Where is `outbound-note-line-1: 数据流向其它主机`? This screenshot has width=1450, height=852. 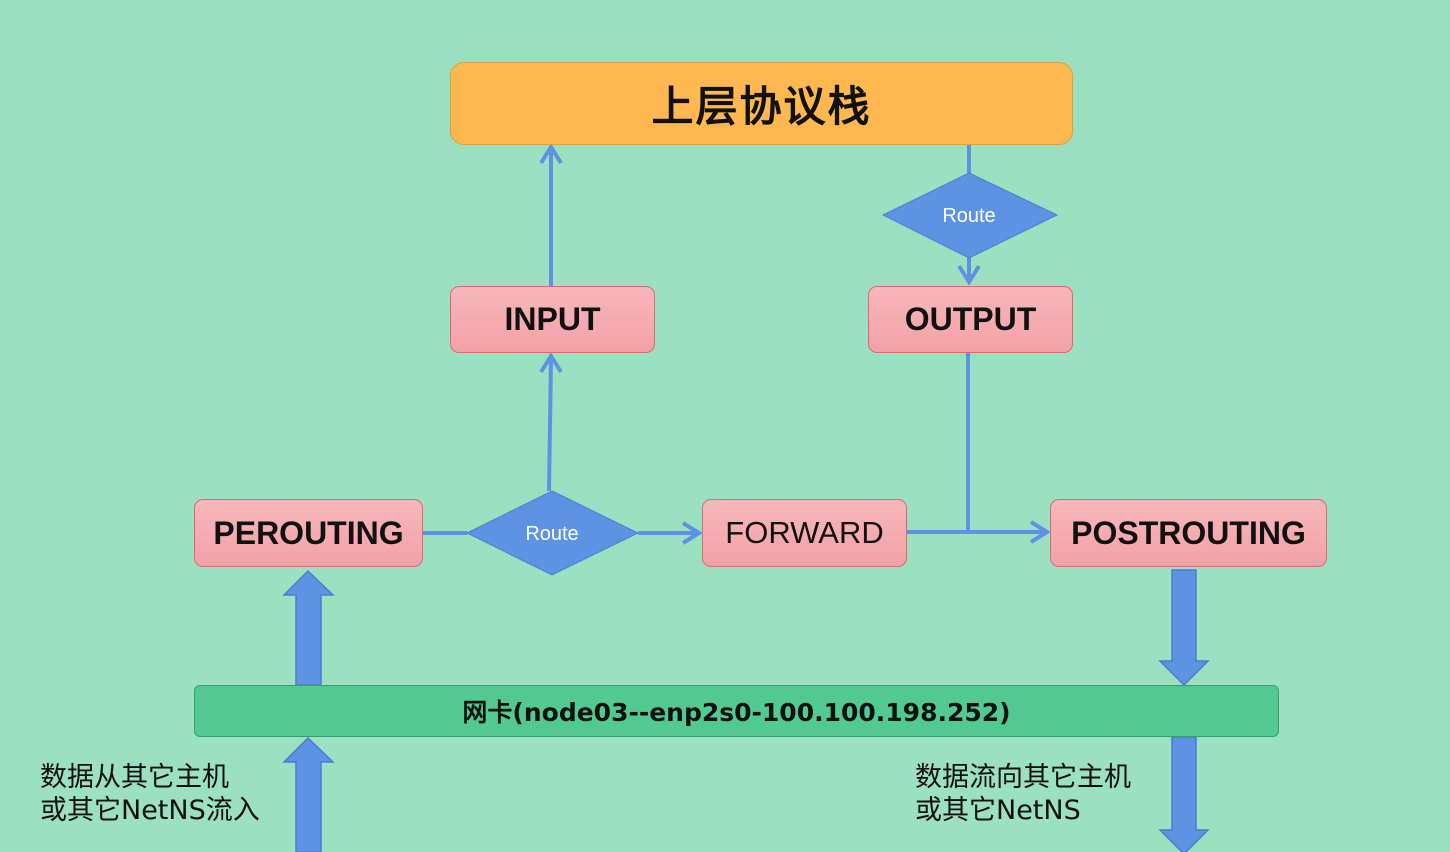 outbound-note-line-1: 数据流向其它主机 is located at coordinates (1023, 777).